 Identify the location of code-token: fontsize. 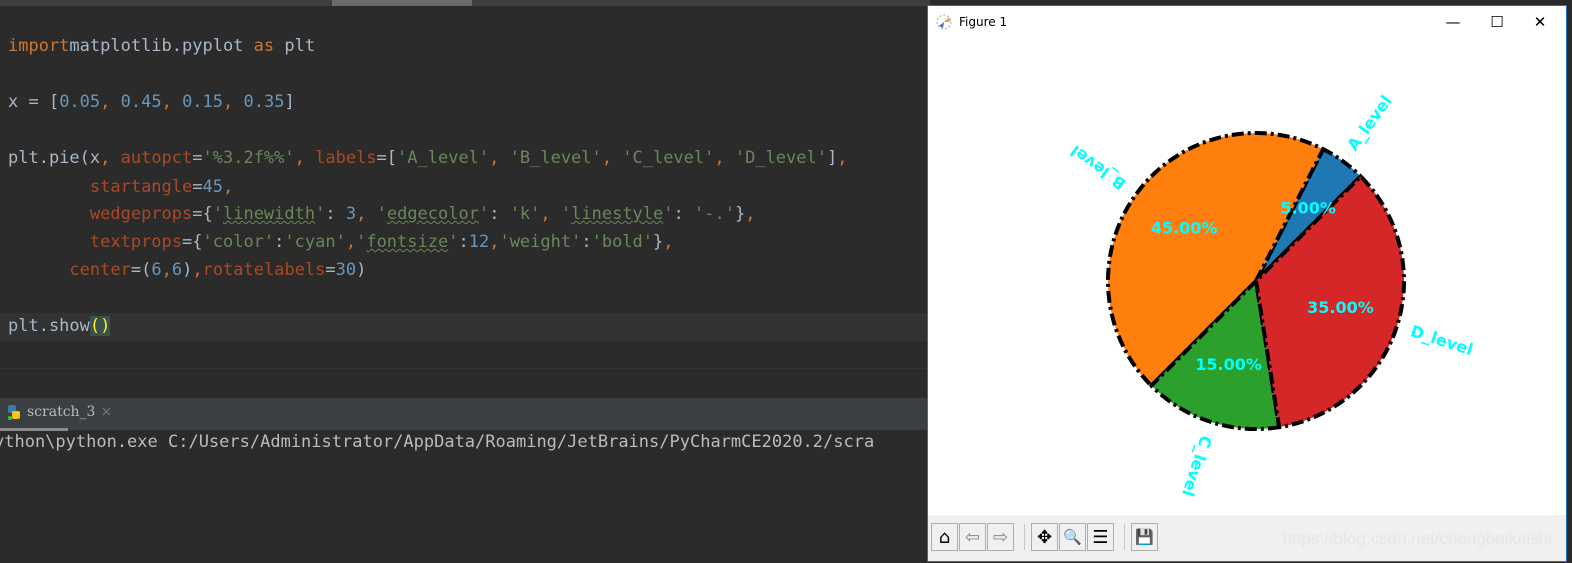
(407, 242).